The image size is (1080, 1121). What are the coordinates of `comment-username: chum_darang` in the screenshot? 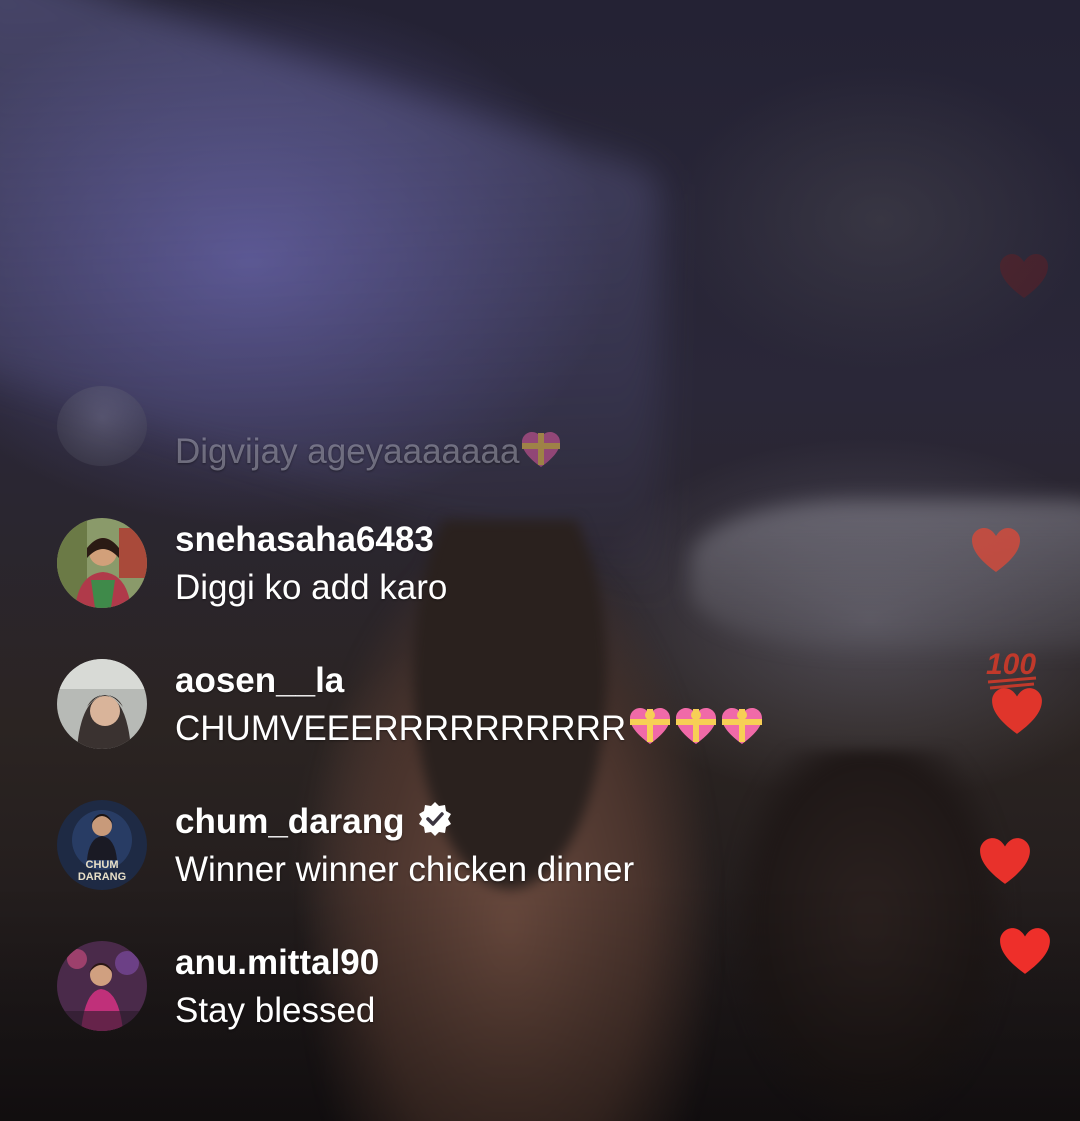 It's located at (290, 822).